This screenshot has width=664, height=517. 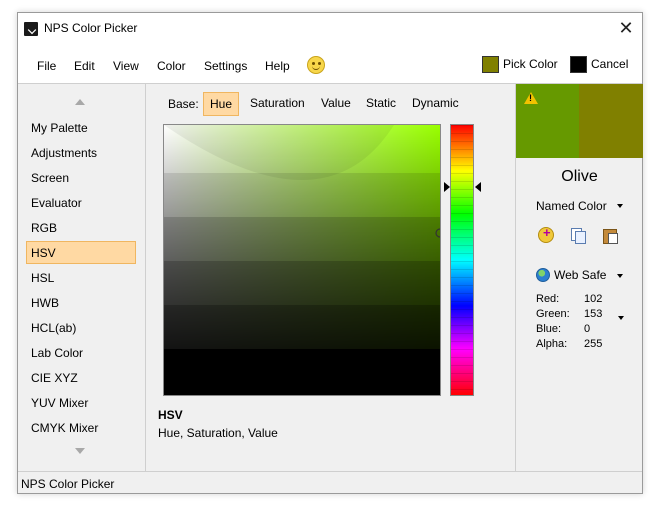 What do you see at coordinates (530, 98) in the screenshot?
I see `warning-mark: !` at bounding box center [530, 98].